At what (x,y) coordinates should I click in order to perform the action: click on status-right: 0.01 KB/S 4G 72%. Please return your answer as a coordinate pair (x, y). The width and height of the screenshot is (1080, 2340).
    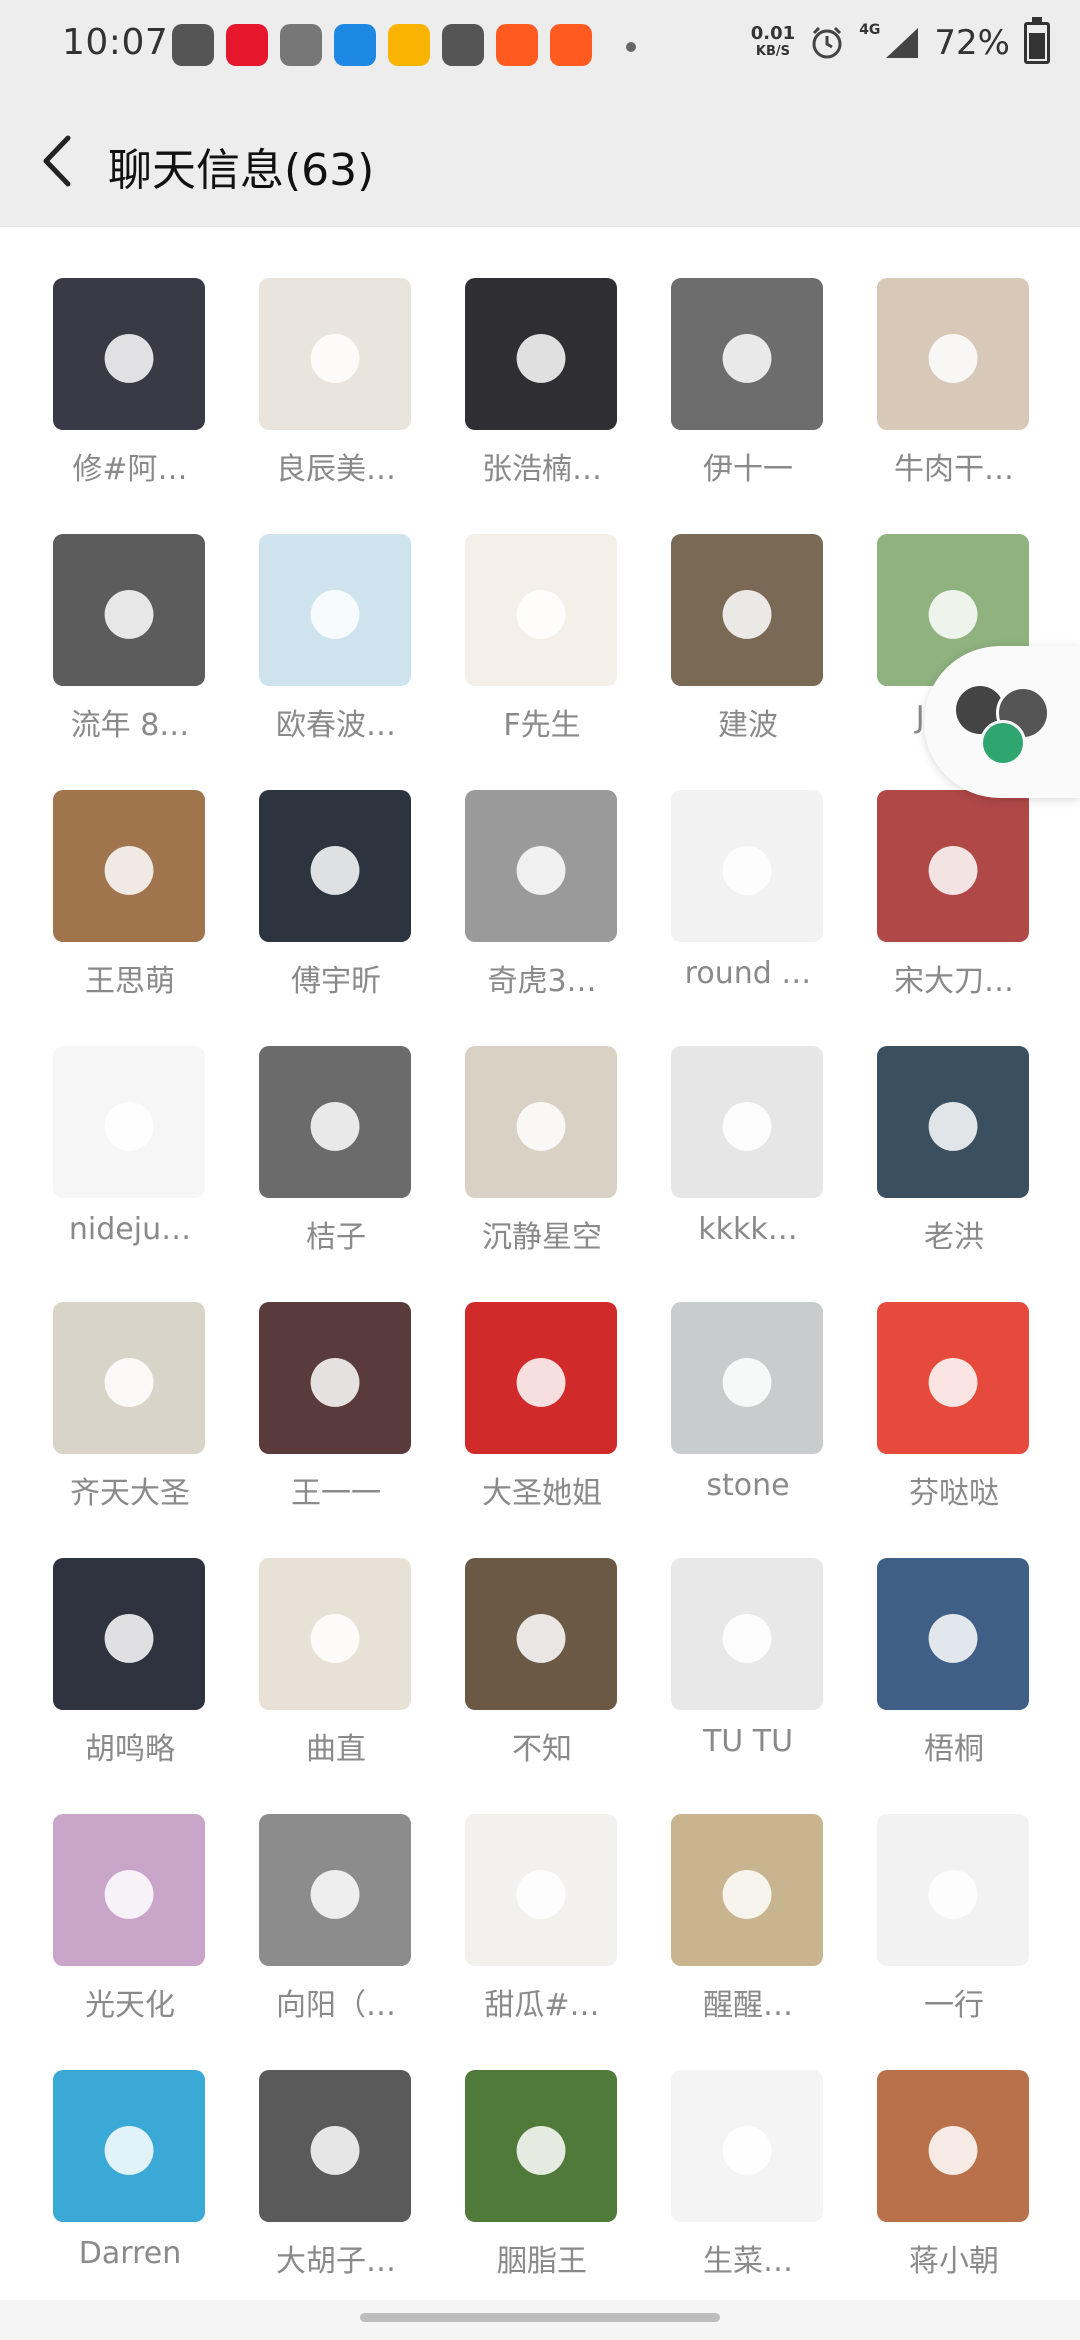
    Looking at the image, I should click on (900, 40).